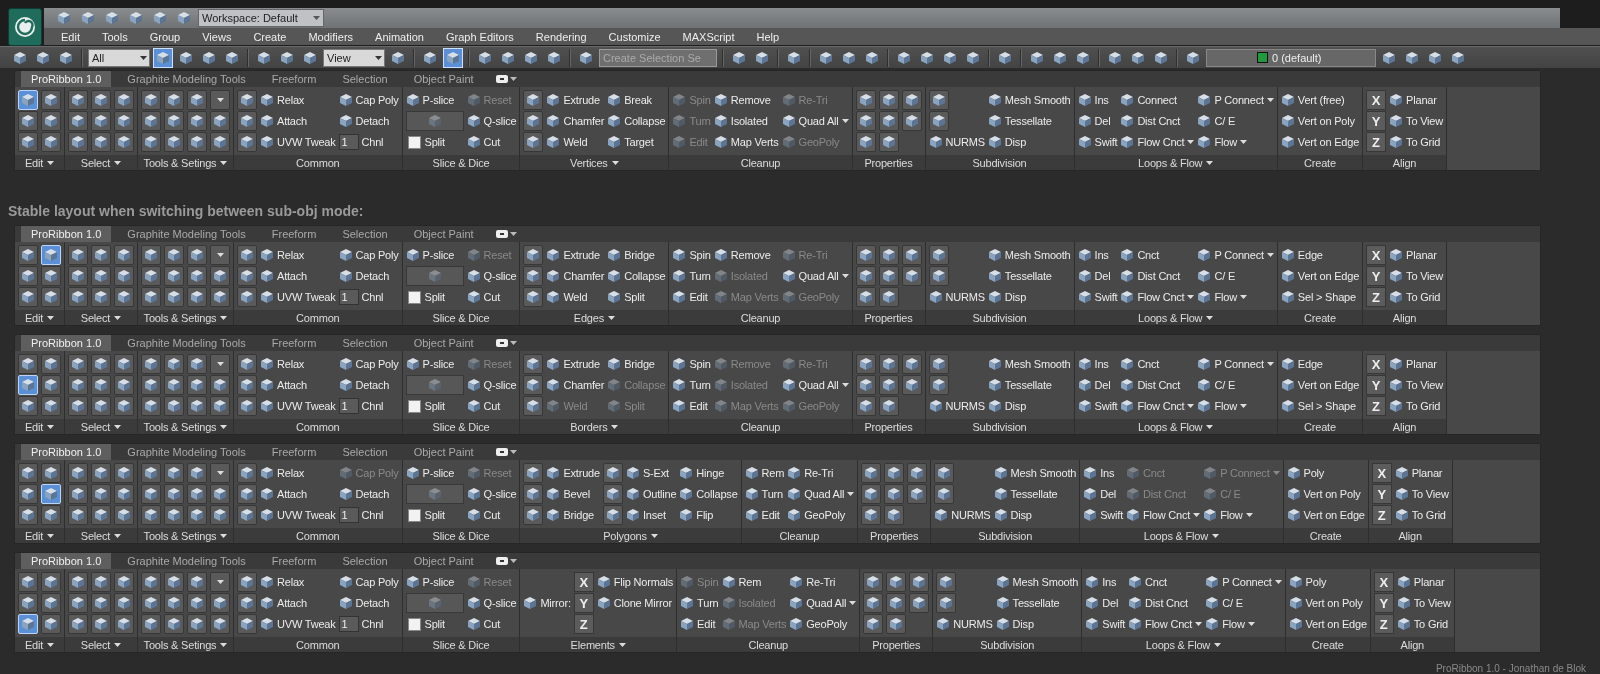 The height and width of the screenshot is (674, 1600). Describe the element at coordinates (331, 36) in the screenshot. I see `menu-item: Modifiers` at that location.